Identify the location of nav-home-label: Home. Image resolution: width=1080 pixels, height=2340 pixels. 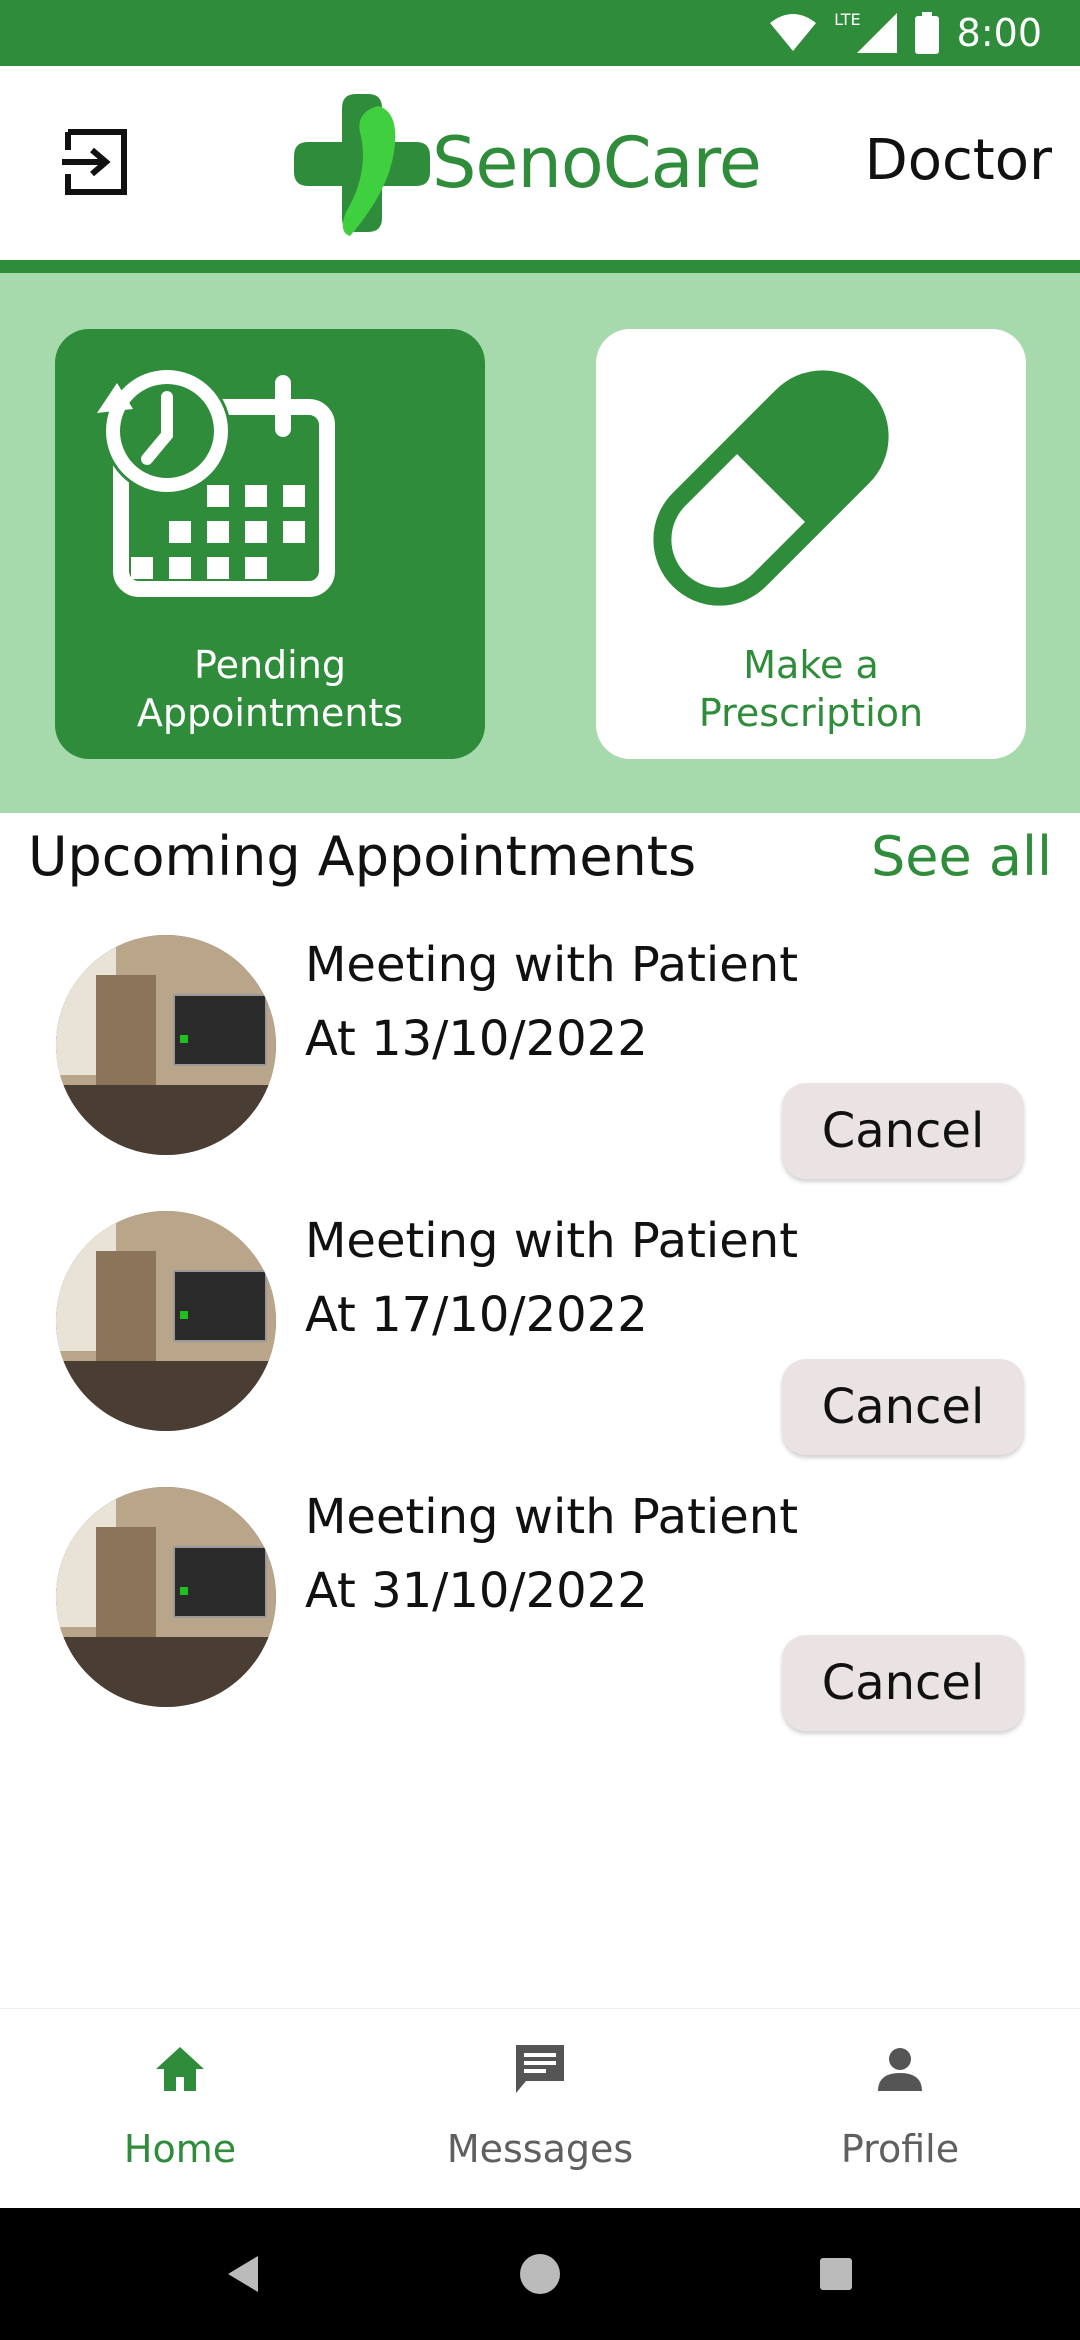
(180, 2149).